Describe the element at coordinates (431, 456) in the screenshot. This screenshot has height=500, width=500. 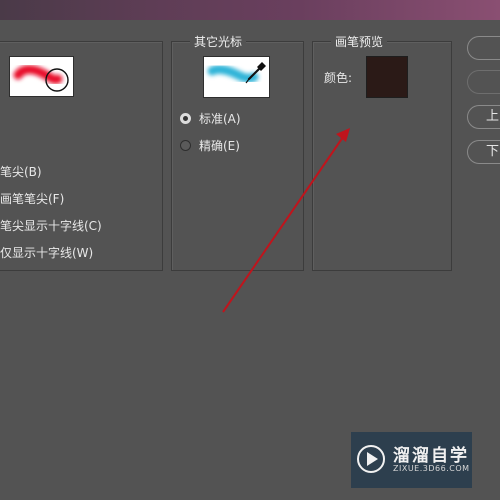
I see `watermark-title: 溜溜自学` at that location.